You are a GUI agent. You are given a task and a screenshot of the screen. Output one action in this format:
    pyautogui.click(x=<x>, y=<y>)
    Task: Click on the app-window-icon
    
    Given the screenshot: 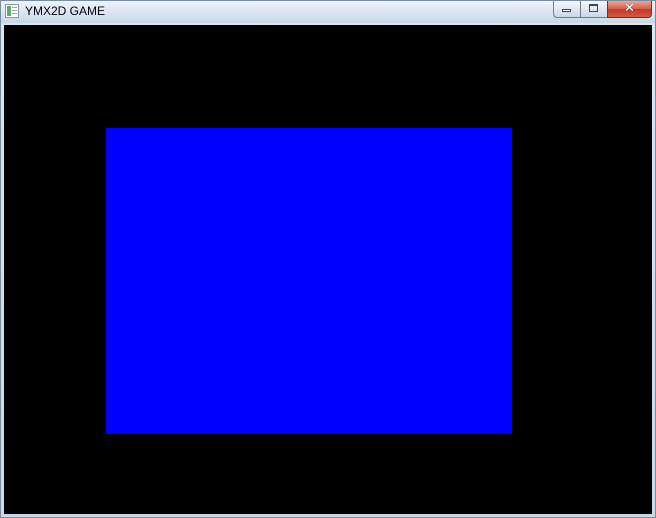 What is the action you would take?
    pyautogui.click(x=12, y=11)
    